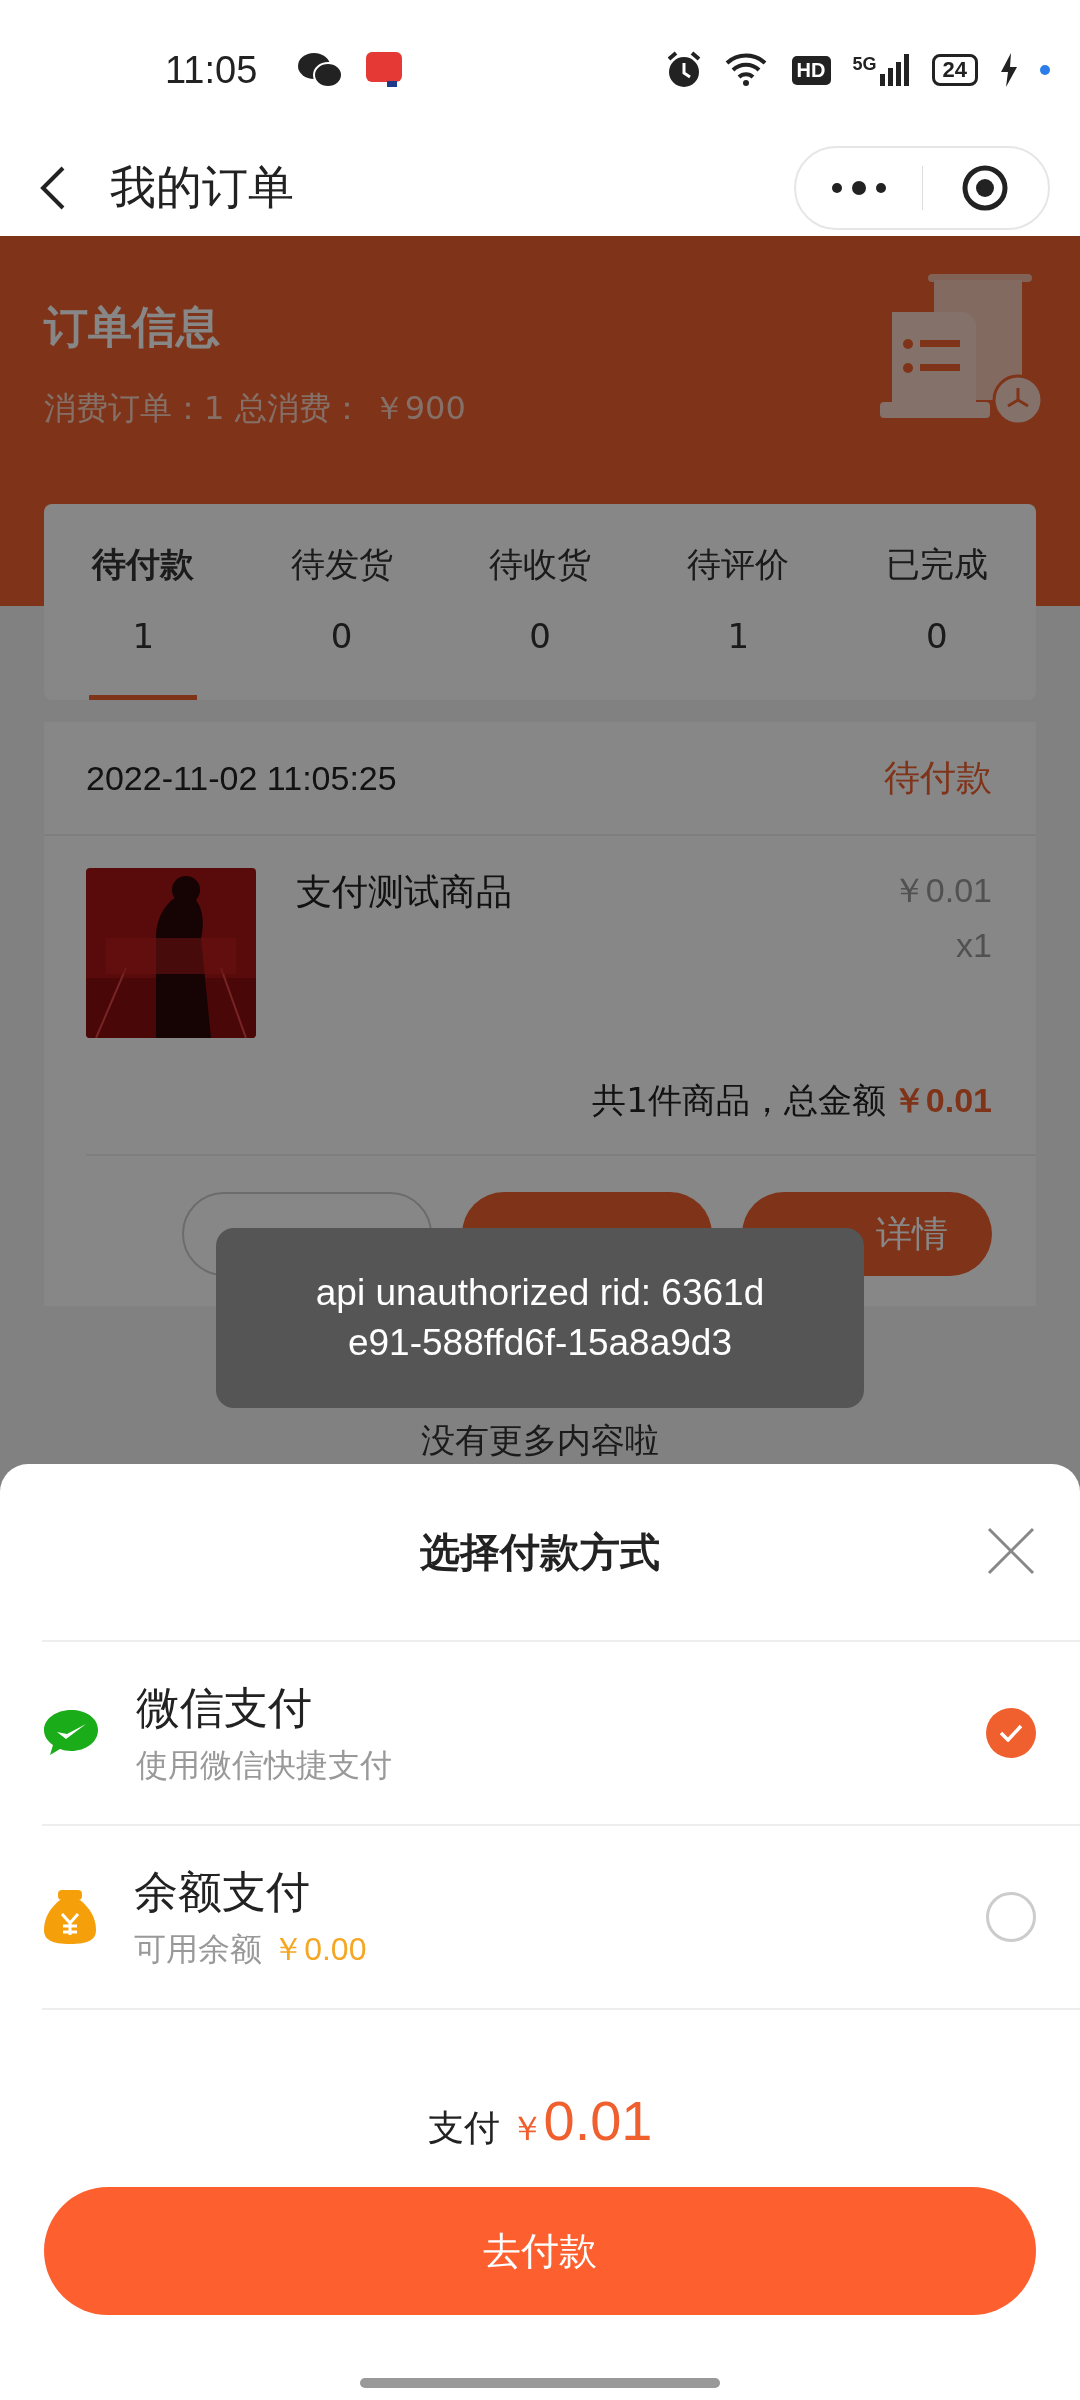 The image size is (1080, 2400). Describe the element at coordinates (53, 188) in the screenshot. I see `back-icon` at that location.